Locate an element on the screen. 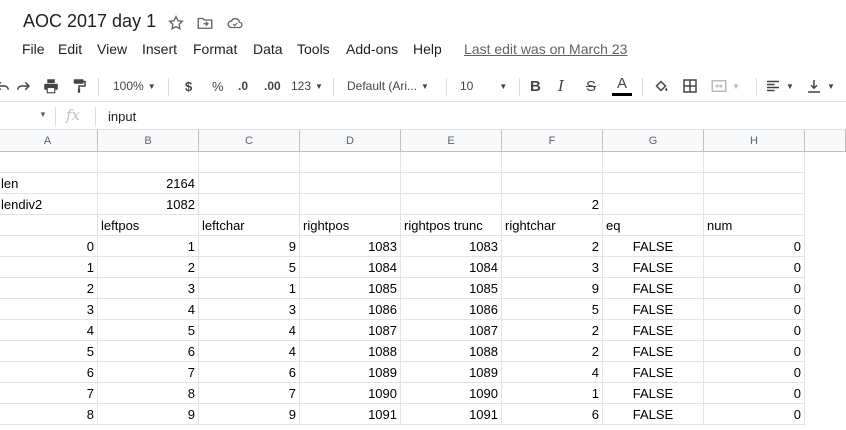 This screenshot has height=430, width=846. cell-h7: 0 is located at coordinates (754, 288).